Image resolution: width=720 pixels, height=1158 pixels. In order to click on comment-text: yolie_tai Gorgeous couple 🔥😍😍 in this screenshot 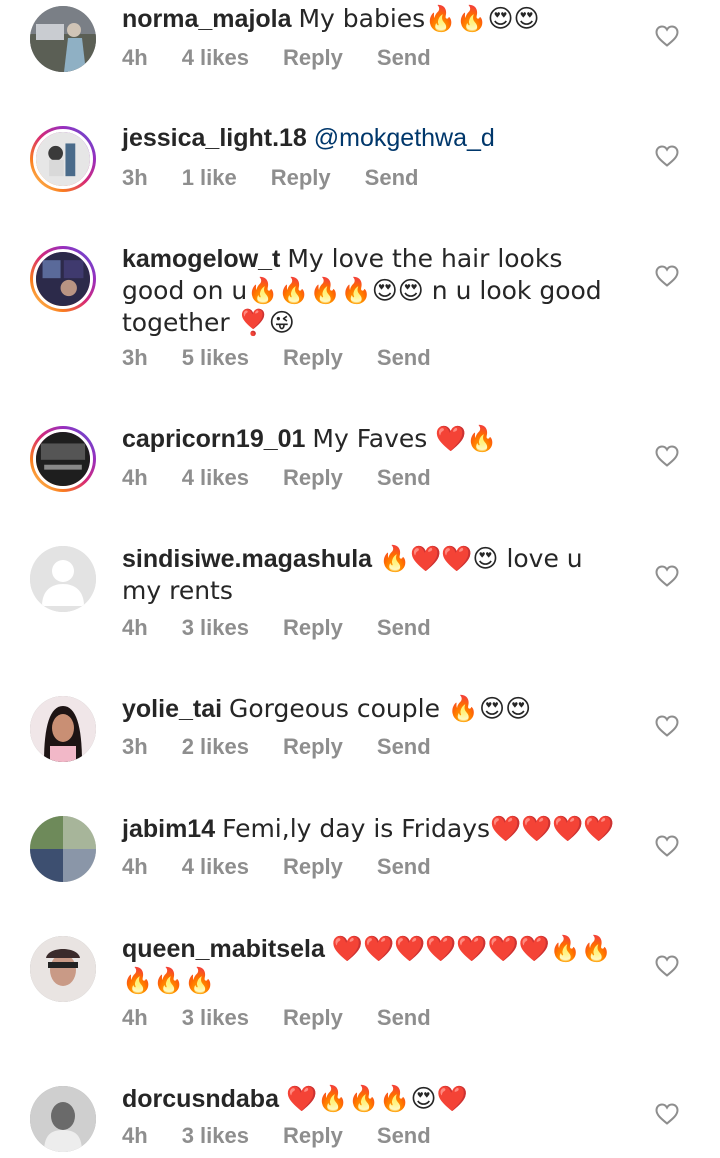, I will do `click(372, 709)`.